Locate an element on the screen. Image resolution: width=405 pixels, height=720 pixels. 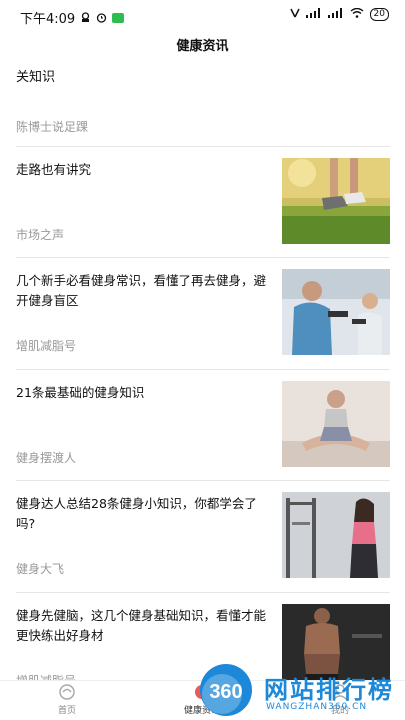
signal-2-icon is located at coordinates (335, 14).